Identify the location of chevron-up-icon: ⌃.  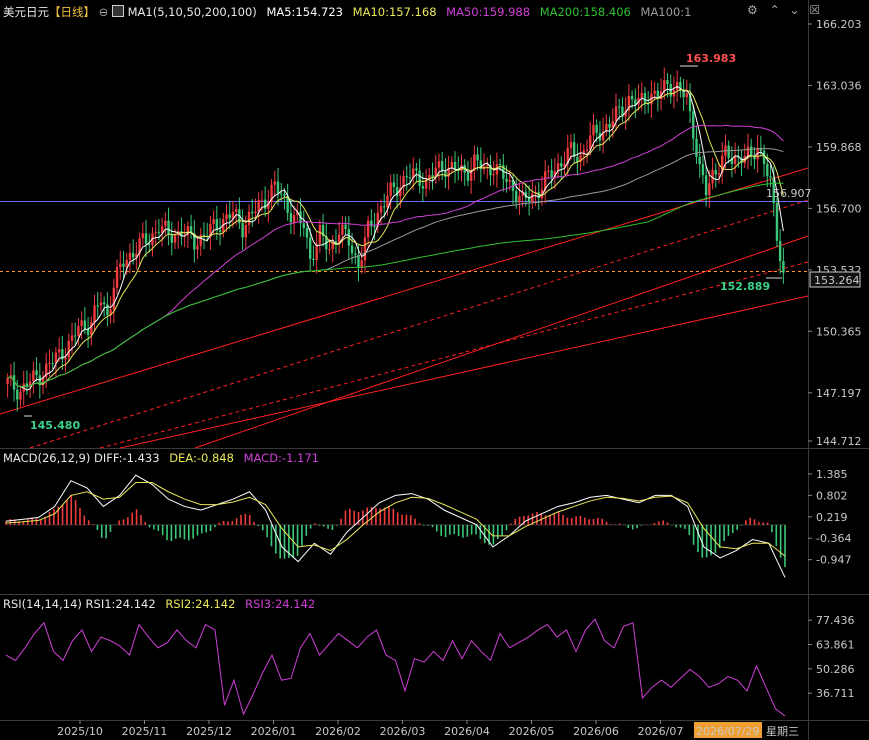
(775, 10).